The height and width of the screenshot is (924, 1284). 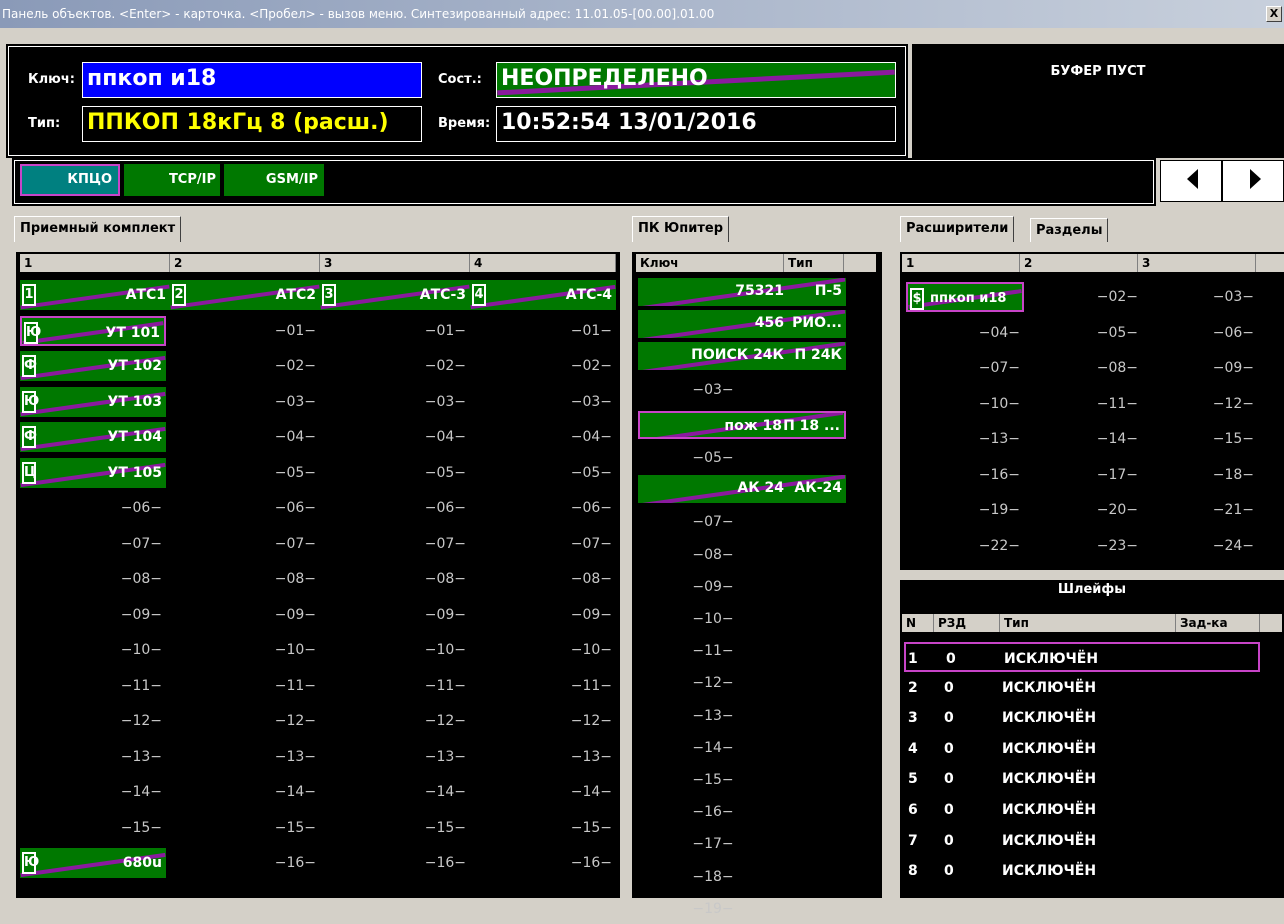 I want to click on empty-slot: −21−, so click(x=1200, y=510).